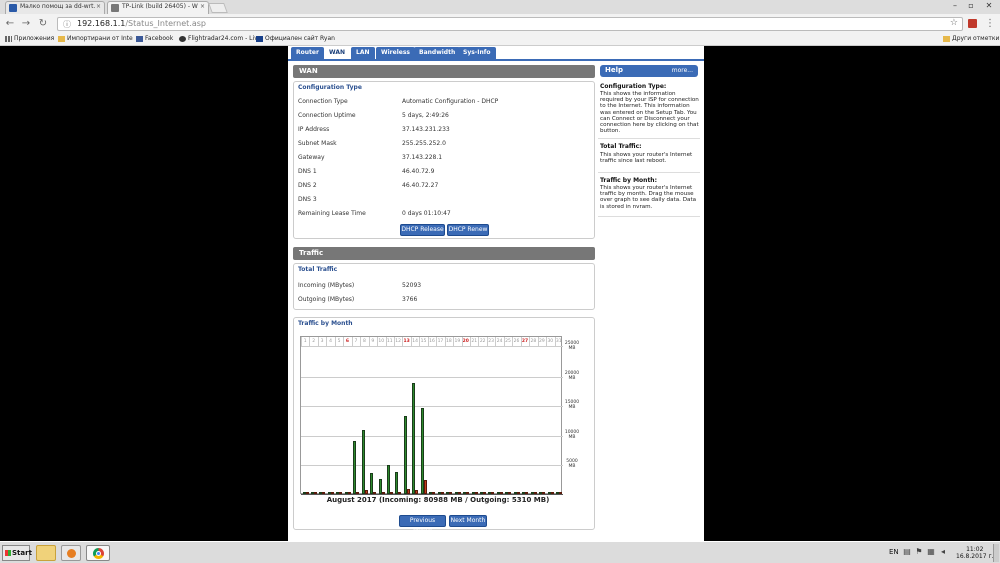 Image resolution: width=1000 pixels, height=563 pixels. Describe the element at coordinates (8, 553) in the screenshot. I see `windows-flag-icon` at that location.